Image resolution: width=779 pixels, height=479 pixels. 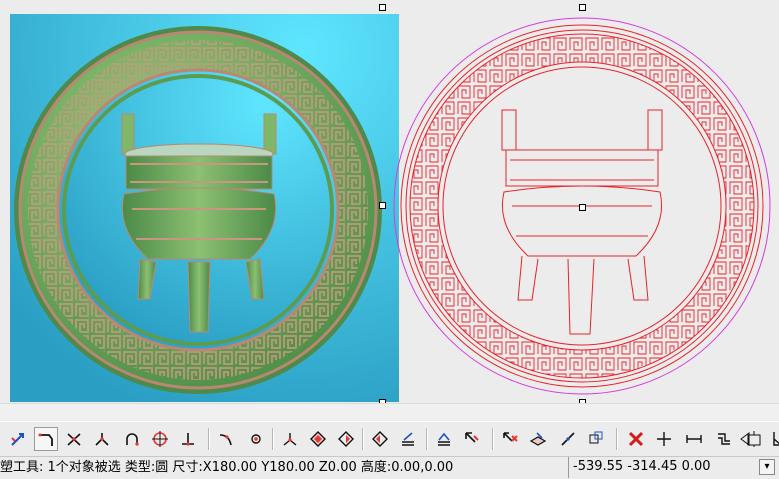 I want to click on arc-tool-button, so click(x=132, y=439).